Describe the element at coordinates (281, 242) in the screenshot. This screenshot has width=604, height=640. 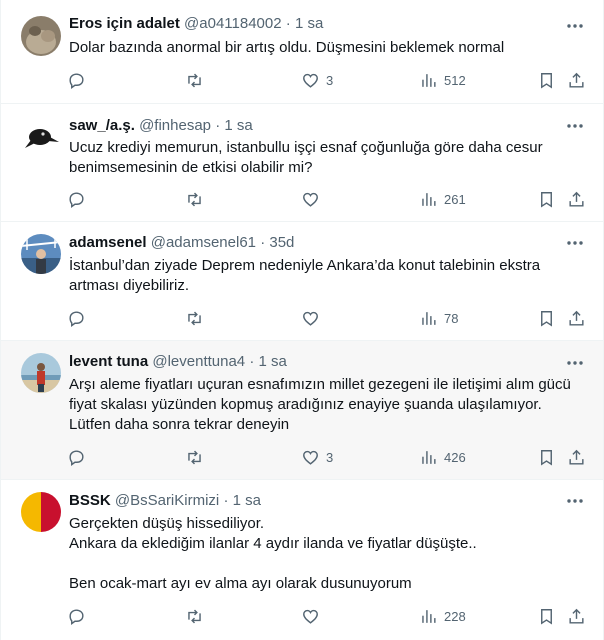
I see `timestamp: 35d` at that location.